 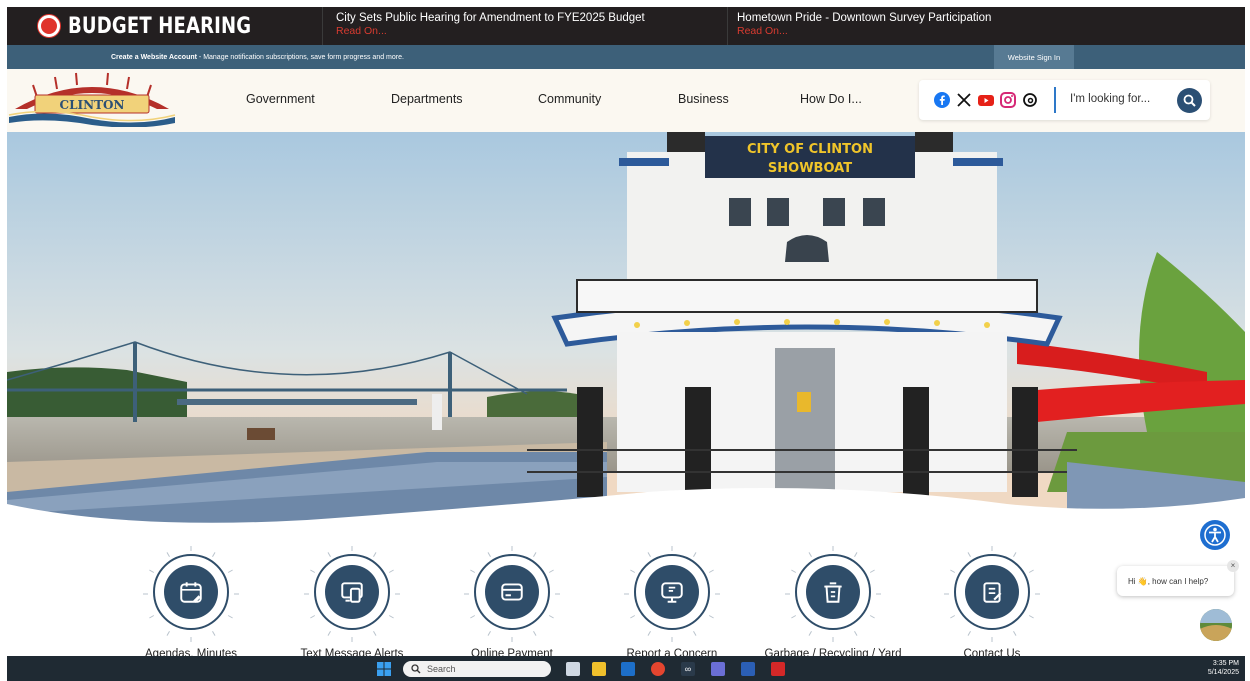 I want to click on chat-greeting: Hi 👋, how can I help?, so click(x=1168, y=581).